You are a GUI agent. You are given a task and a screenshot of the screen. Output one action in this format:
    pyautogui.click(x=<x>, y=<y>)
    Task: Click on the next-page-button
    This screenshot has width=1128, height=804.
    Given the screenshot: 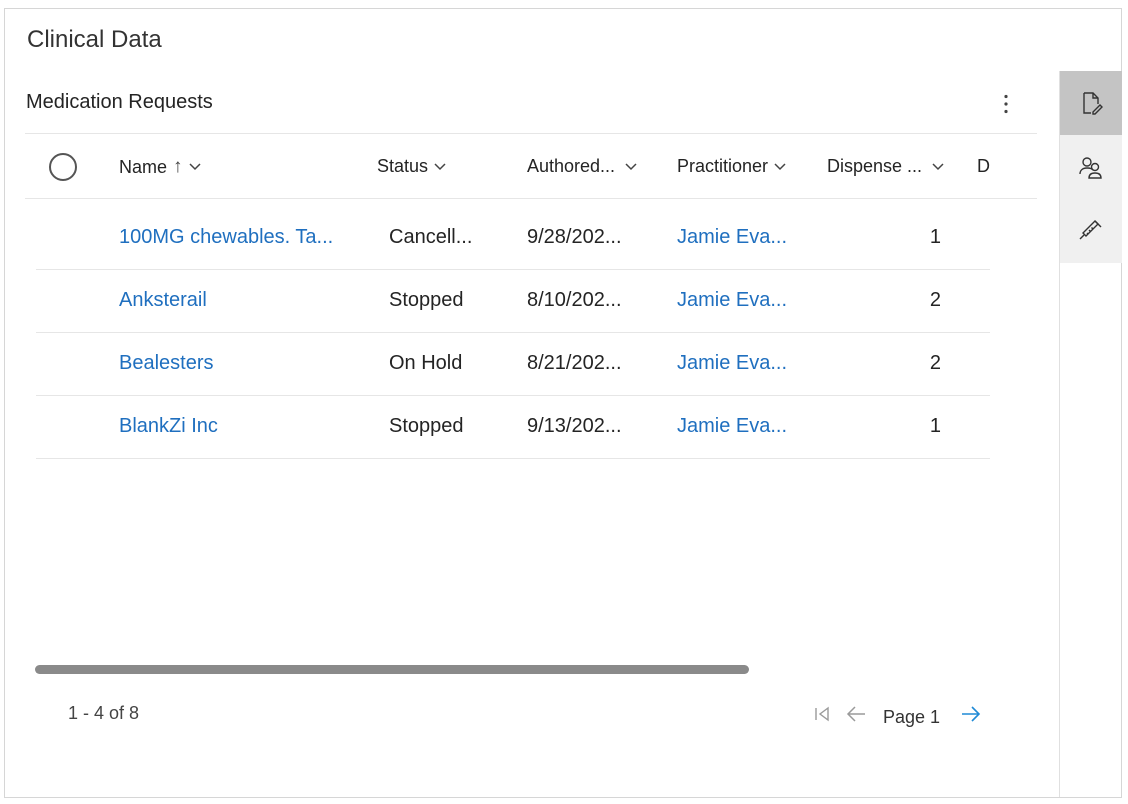 What is the action you would take?
    pyautogui.click(x=971, y=714)
    